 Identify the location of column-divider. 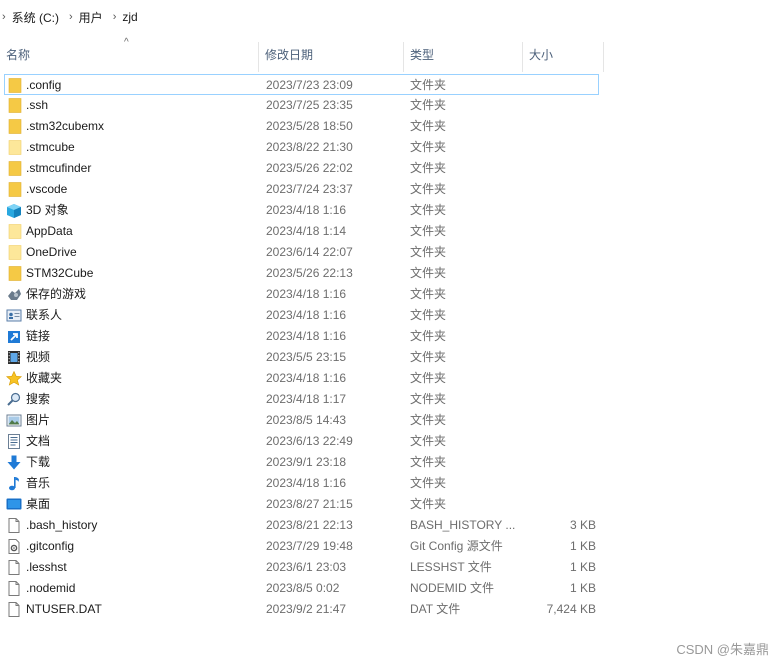
(603, 57).